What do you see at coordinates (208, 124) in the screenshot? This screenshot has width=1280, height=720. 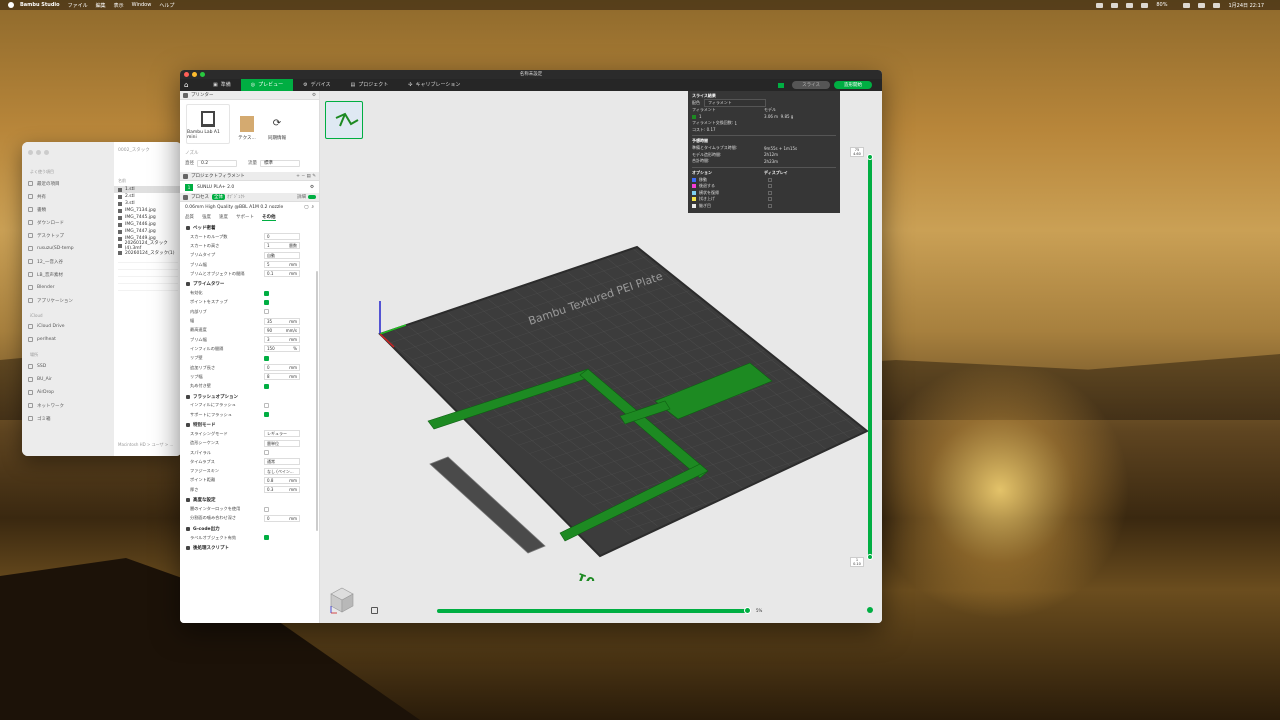 I see `printer-card: Bambu Lab A1 mini` at bounding box center [208, 124].